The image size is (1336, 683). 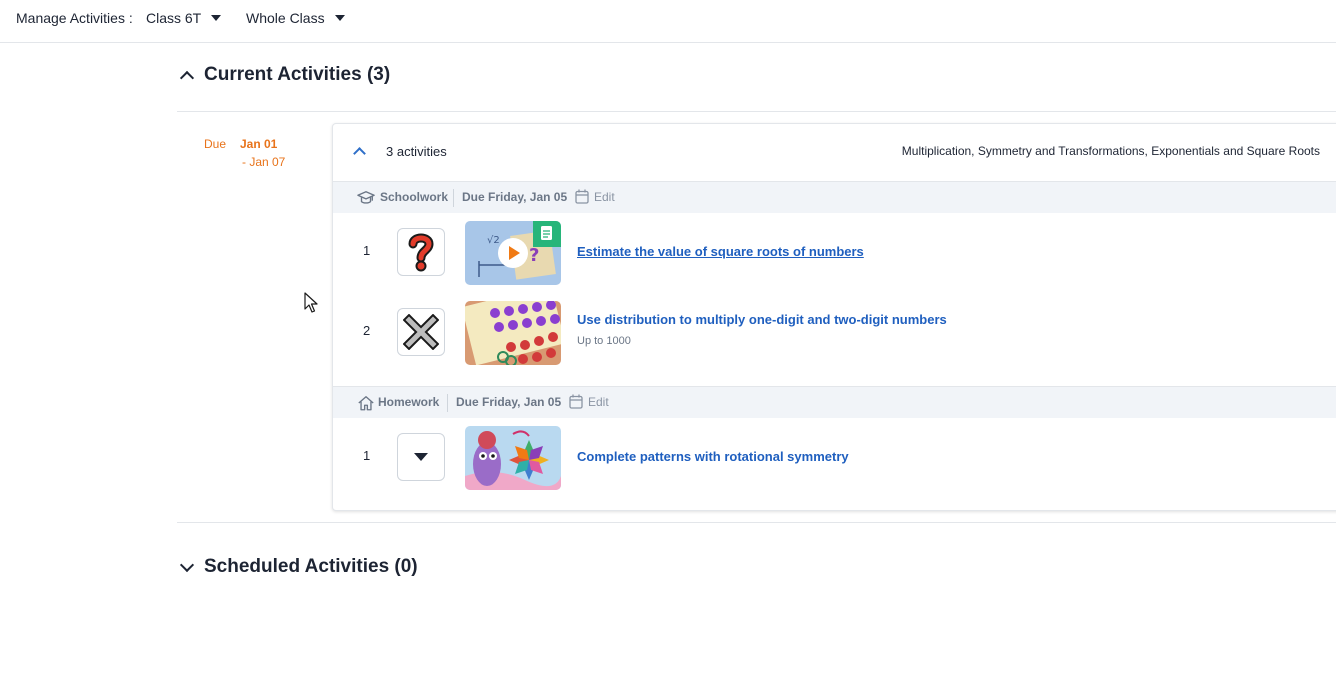 What do you see at coordinates (264, 162) in the screenshot?
I see `due-end-date: - Jan 07` at bounding box center [264, 162].